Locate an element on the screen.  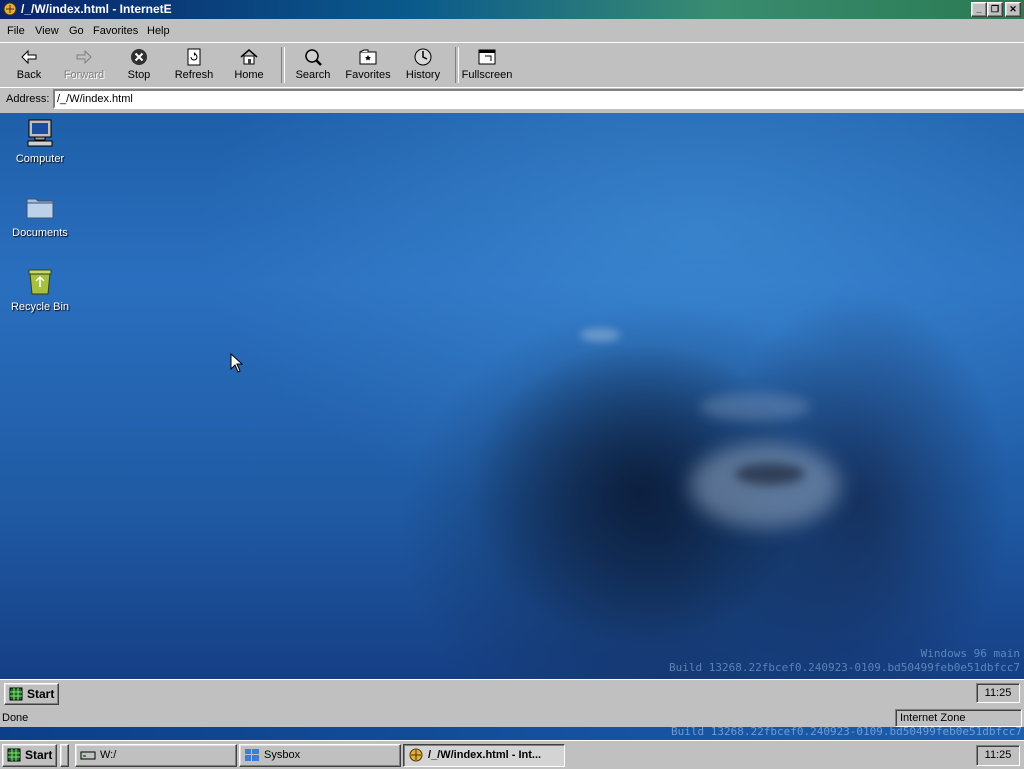
fullscreen-icon is located at coordinates (487, 57).